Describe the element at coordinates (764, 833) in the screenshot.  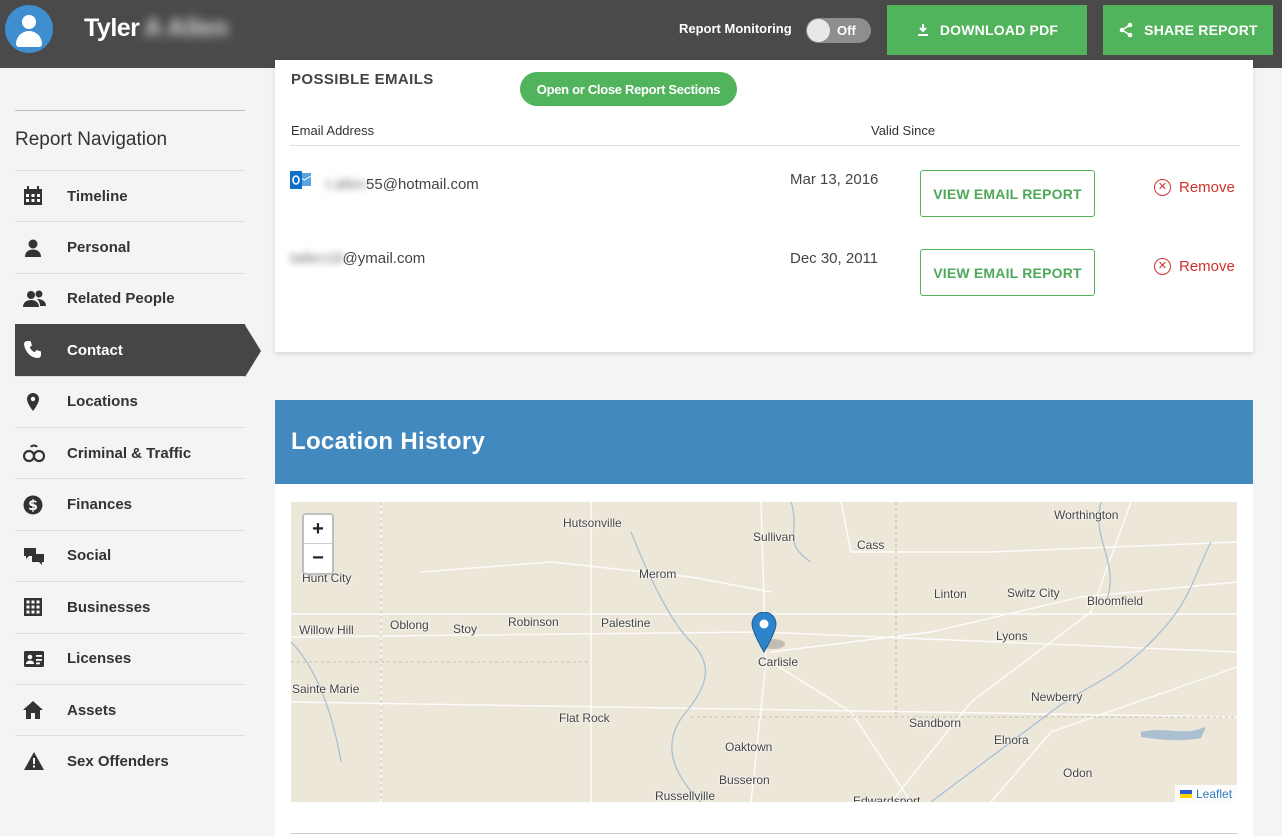
I see `section-divider` at that location.